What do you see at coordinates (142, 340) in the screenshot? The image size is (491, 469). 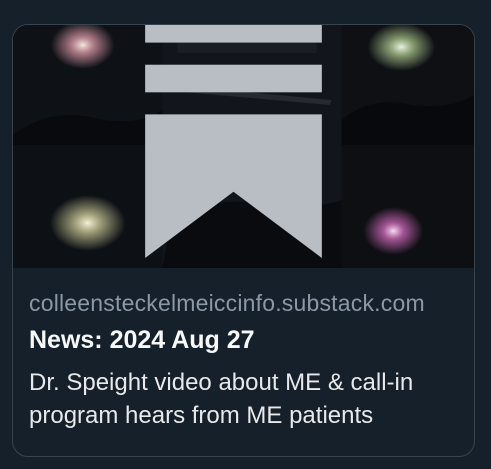 I see `link-title: News: 2024 Aug 27` at bounding box center [142, 340].